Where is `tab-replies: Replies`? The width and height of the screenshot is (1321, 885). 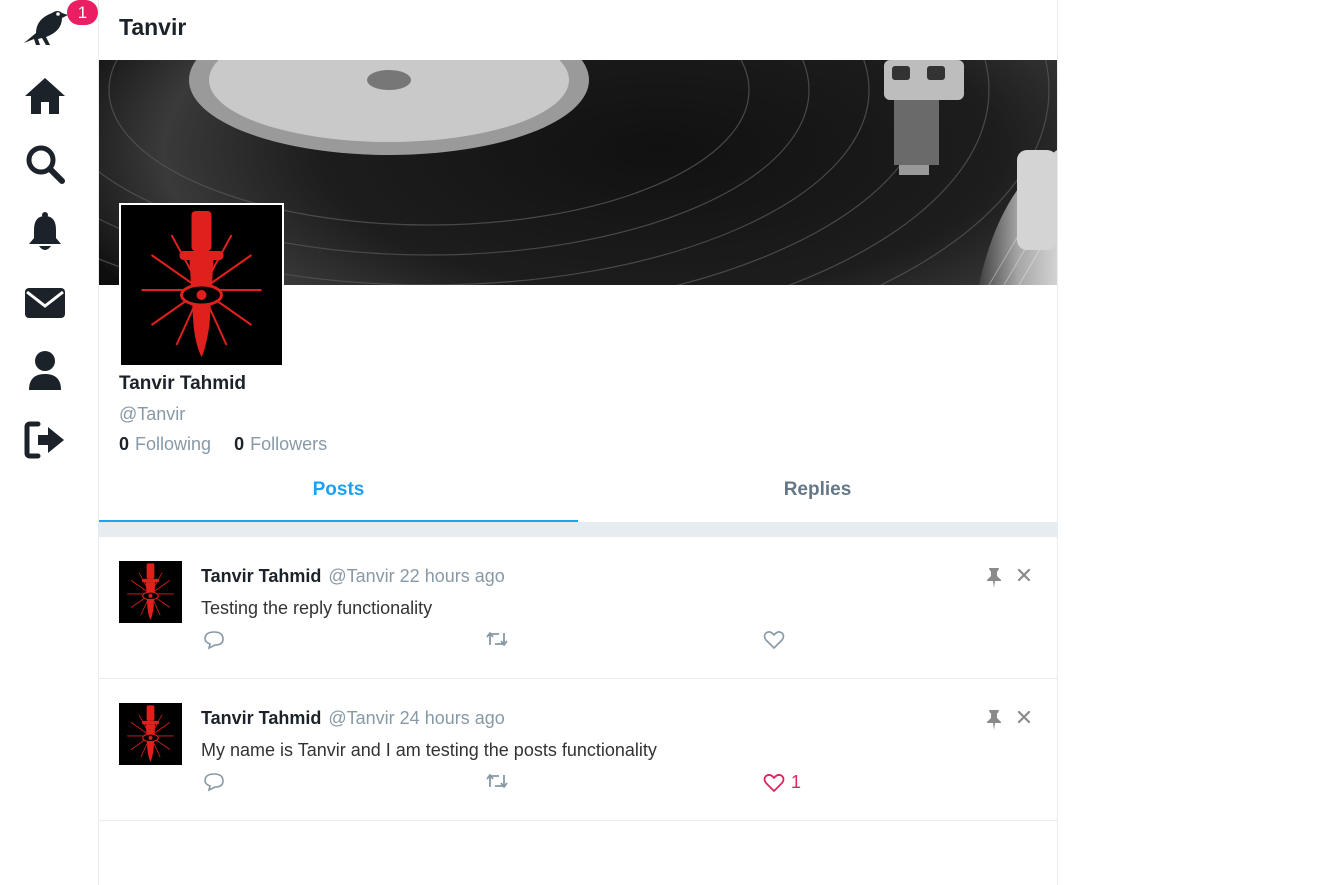 tab-replies: Replies is located at coordinates (817, 492).